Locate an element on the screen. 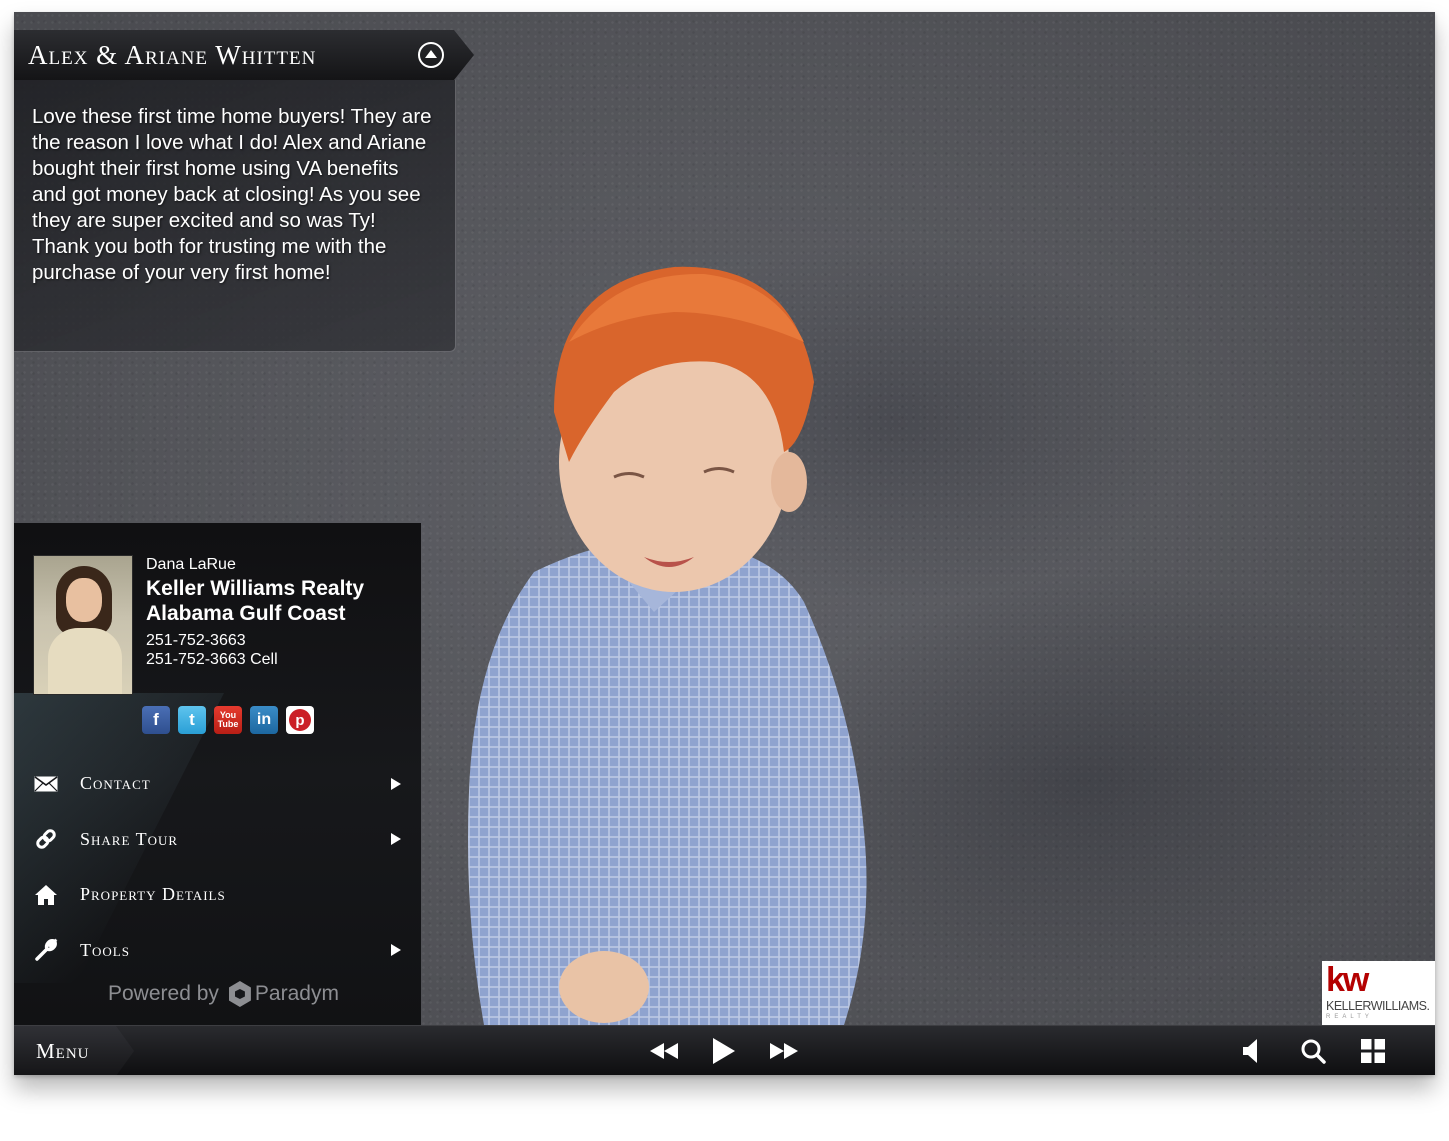  menu-item-contact: Contact is located at coordinates (217, 784).